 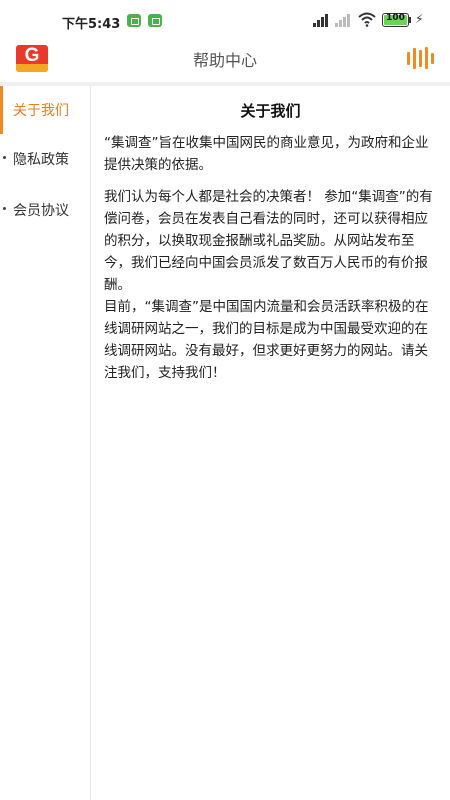 I want to click on signal-icon-secondary, so click(x=344, y=20).